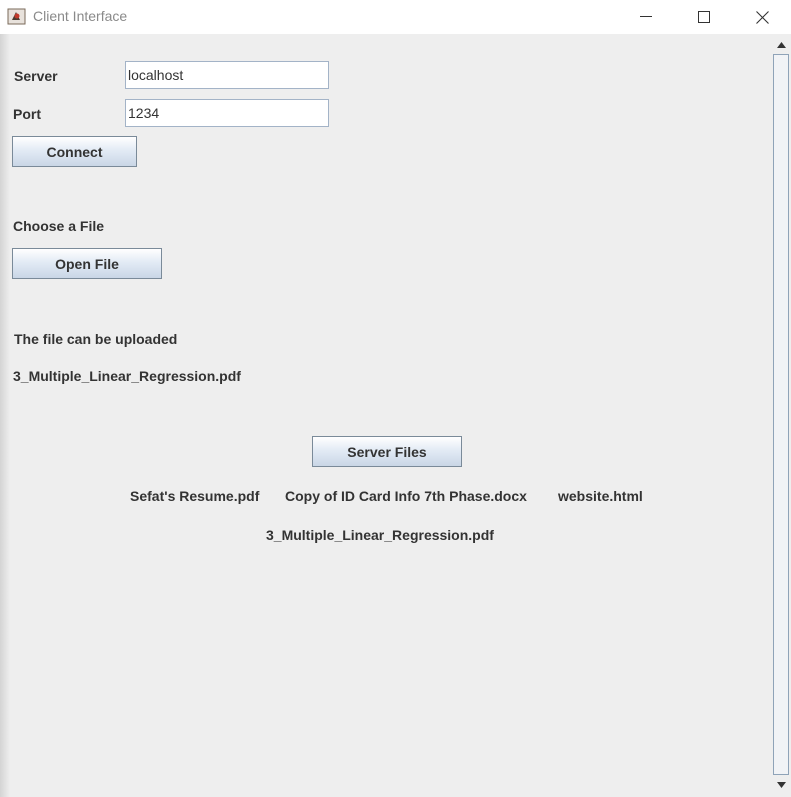  Describe the element at coordinates (195, 496) in the screenshot. I see `server-file-item: Sefat's Resume.pdf` at that location.